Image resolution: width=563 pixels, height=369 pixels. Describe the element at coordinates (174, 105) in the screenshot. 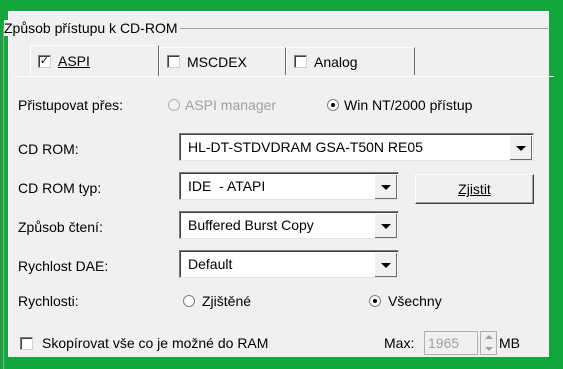

I see `aspi-manager-radio` at that location.